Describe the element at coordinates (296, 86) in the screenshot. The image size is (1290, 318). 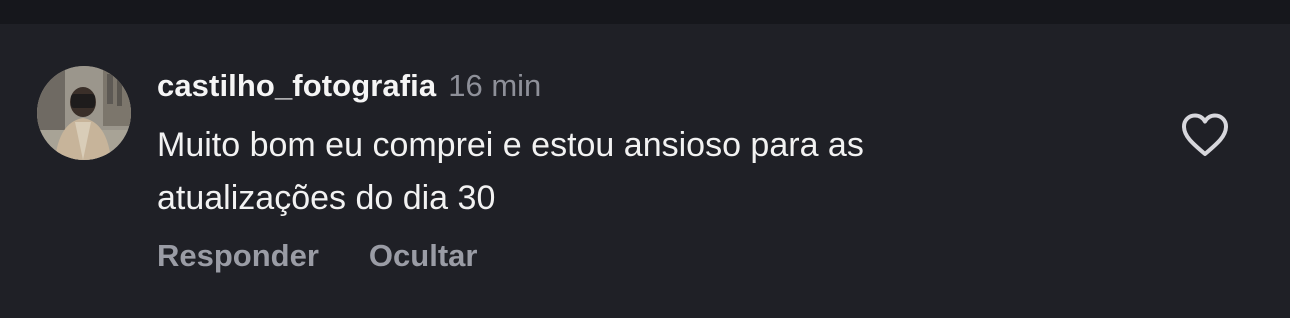
I see `username: castilho_fotografia` at that location.